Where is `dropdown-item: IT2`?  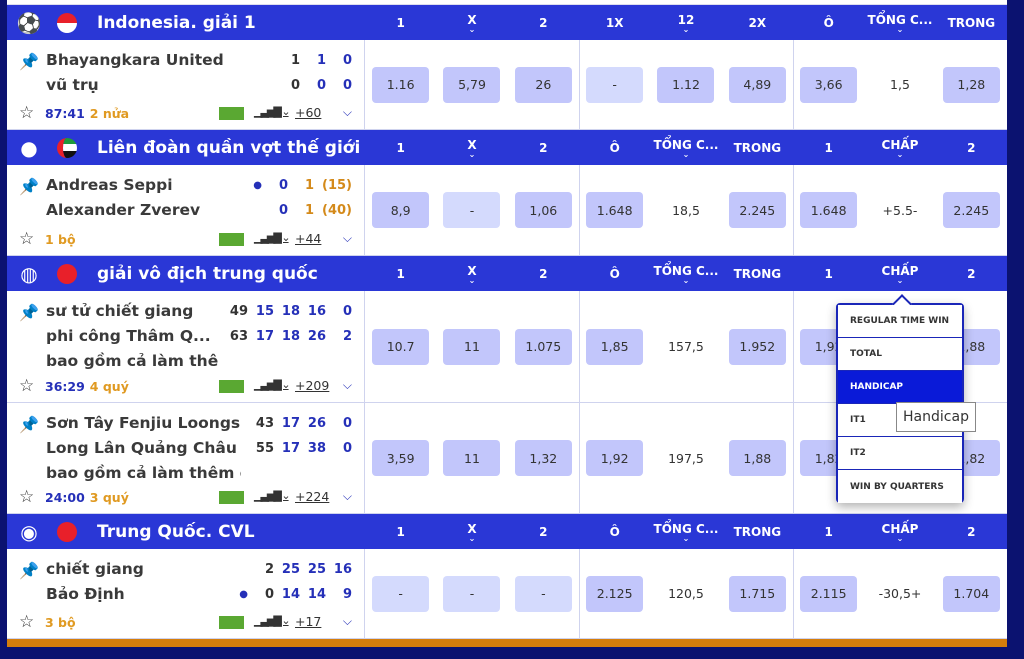 dropdown-item: IT2 is located at coordinates (900, 453).